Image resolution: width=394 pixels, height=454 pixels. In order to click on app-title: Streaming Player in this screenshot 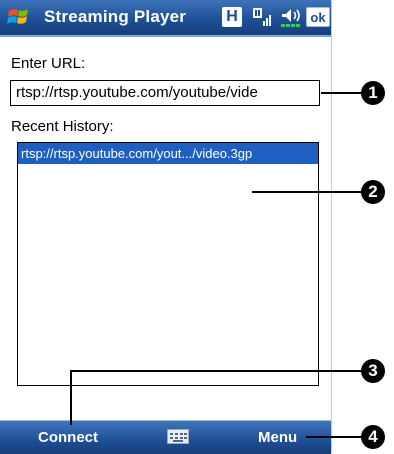, I will do `click(115, 16)`.